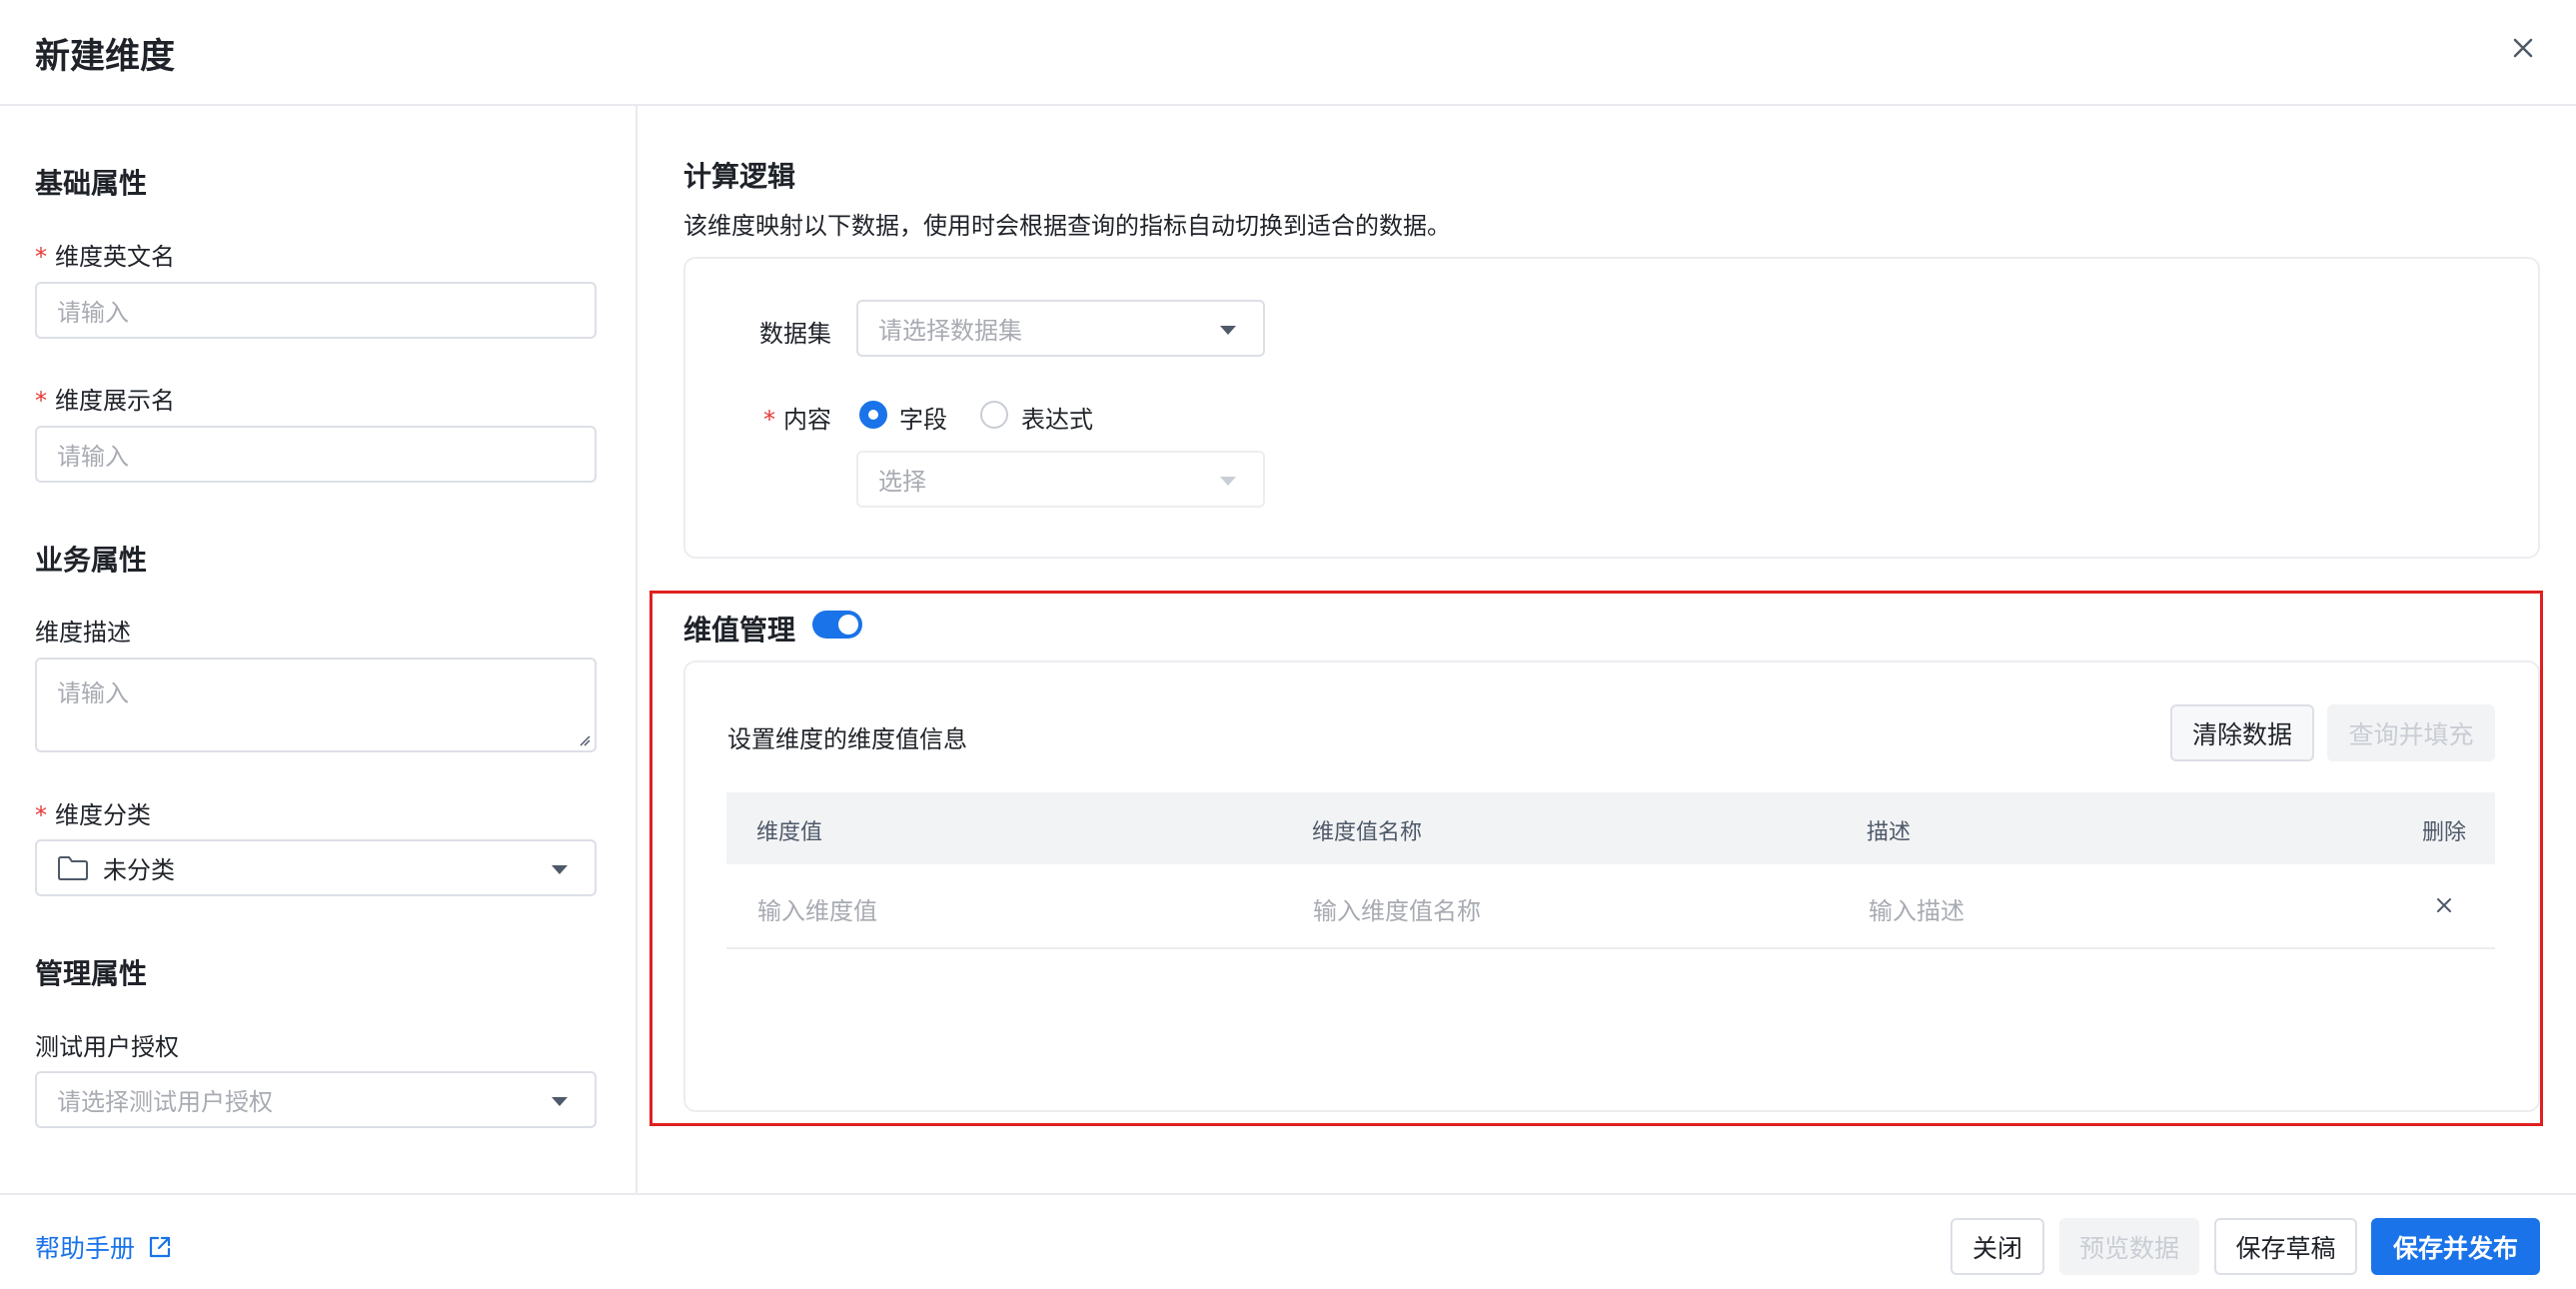 This screenshot has width=2576, height=1289. Describe the element at coordinates (585, 740) in the screenshot. I see `resize-handle-icon` at that location.